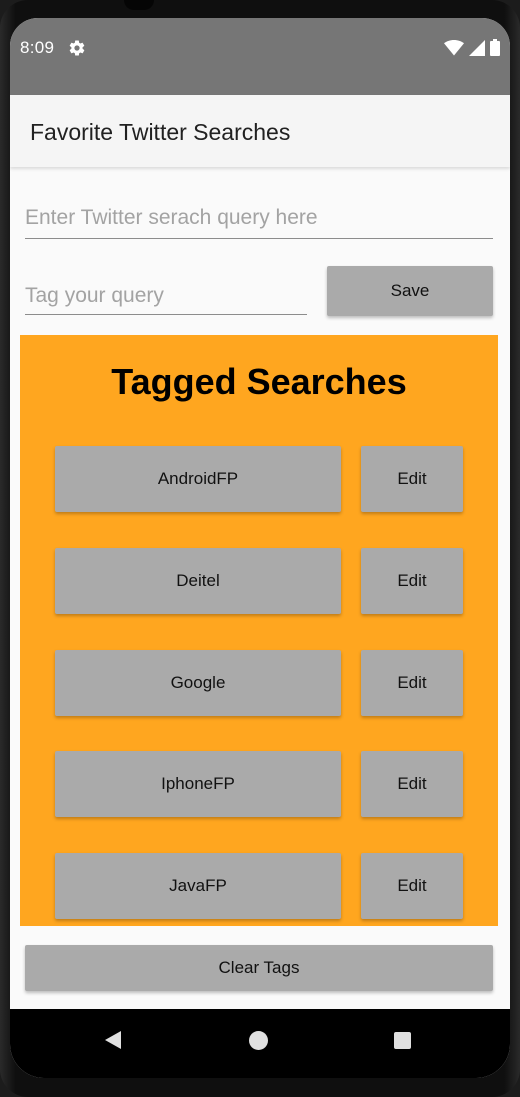 The image size is (520, 1097). I want to click on tag-button-google: Google, so click(198, 683).